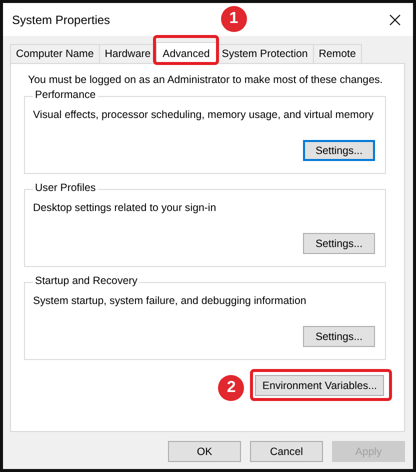 The width and height of the screenshot is (416, 472). I want to click on tab: Remote, so click(337, 53).